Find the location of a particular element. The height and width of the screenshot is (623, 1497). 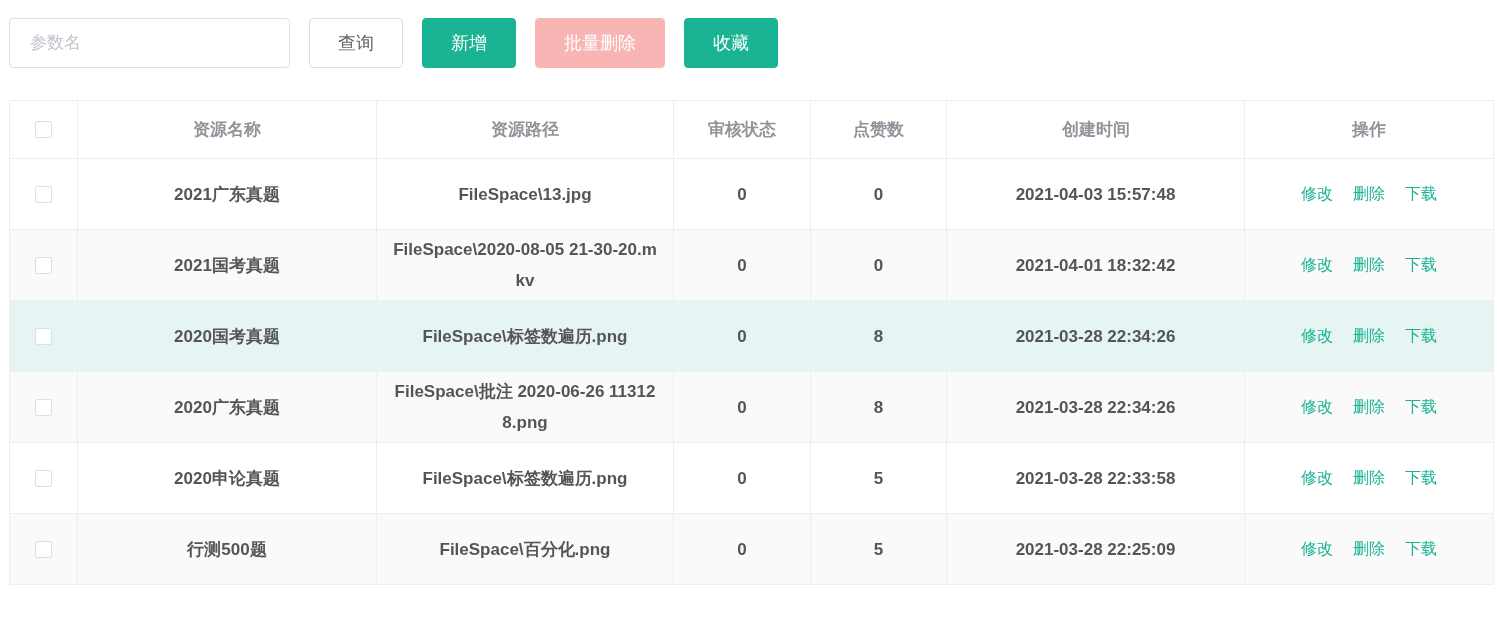

table-cell-text: 2021-03-28 22:25:09 is located at coordinates (1095, 549).